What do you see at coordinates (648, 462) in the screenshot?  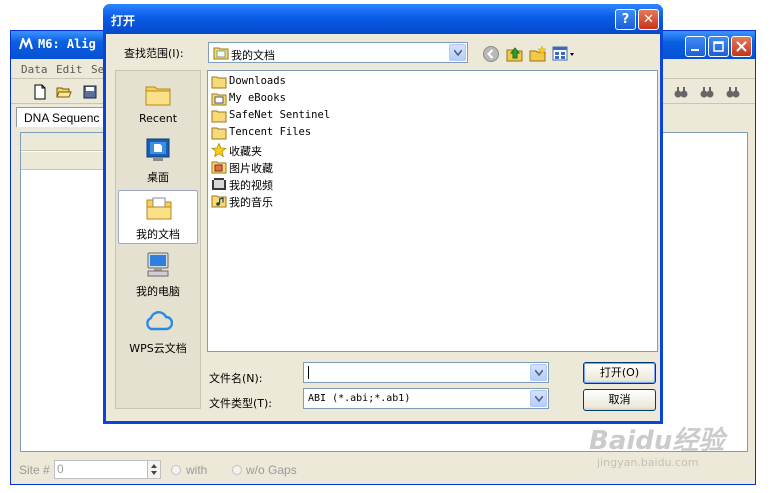 I see `watermark-url: jingyan.baidu.com` at bounding box center [648, 462].